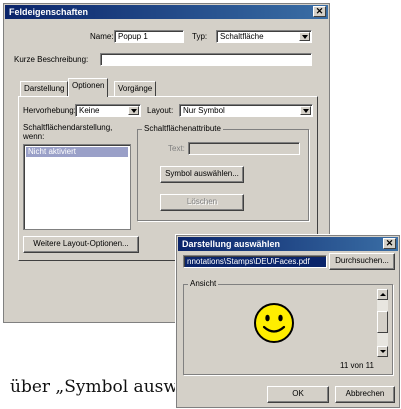 The height and width of the screenshot is (409, 401). I want to click on type-select: Schaltfläche, so click(264, 36).